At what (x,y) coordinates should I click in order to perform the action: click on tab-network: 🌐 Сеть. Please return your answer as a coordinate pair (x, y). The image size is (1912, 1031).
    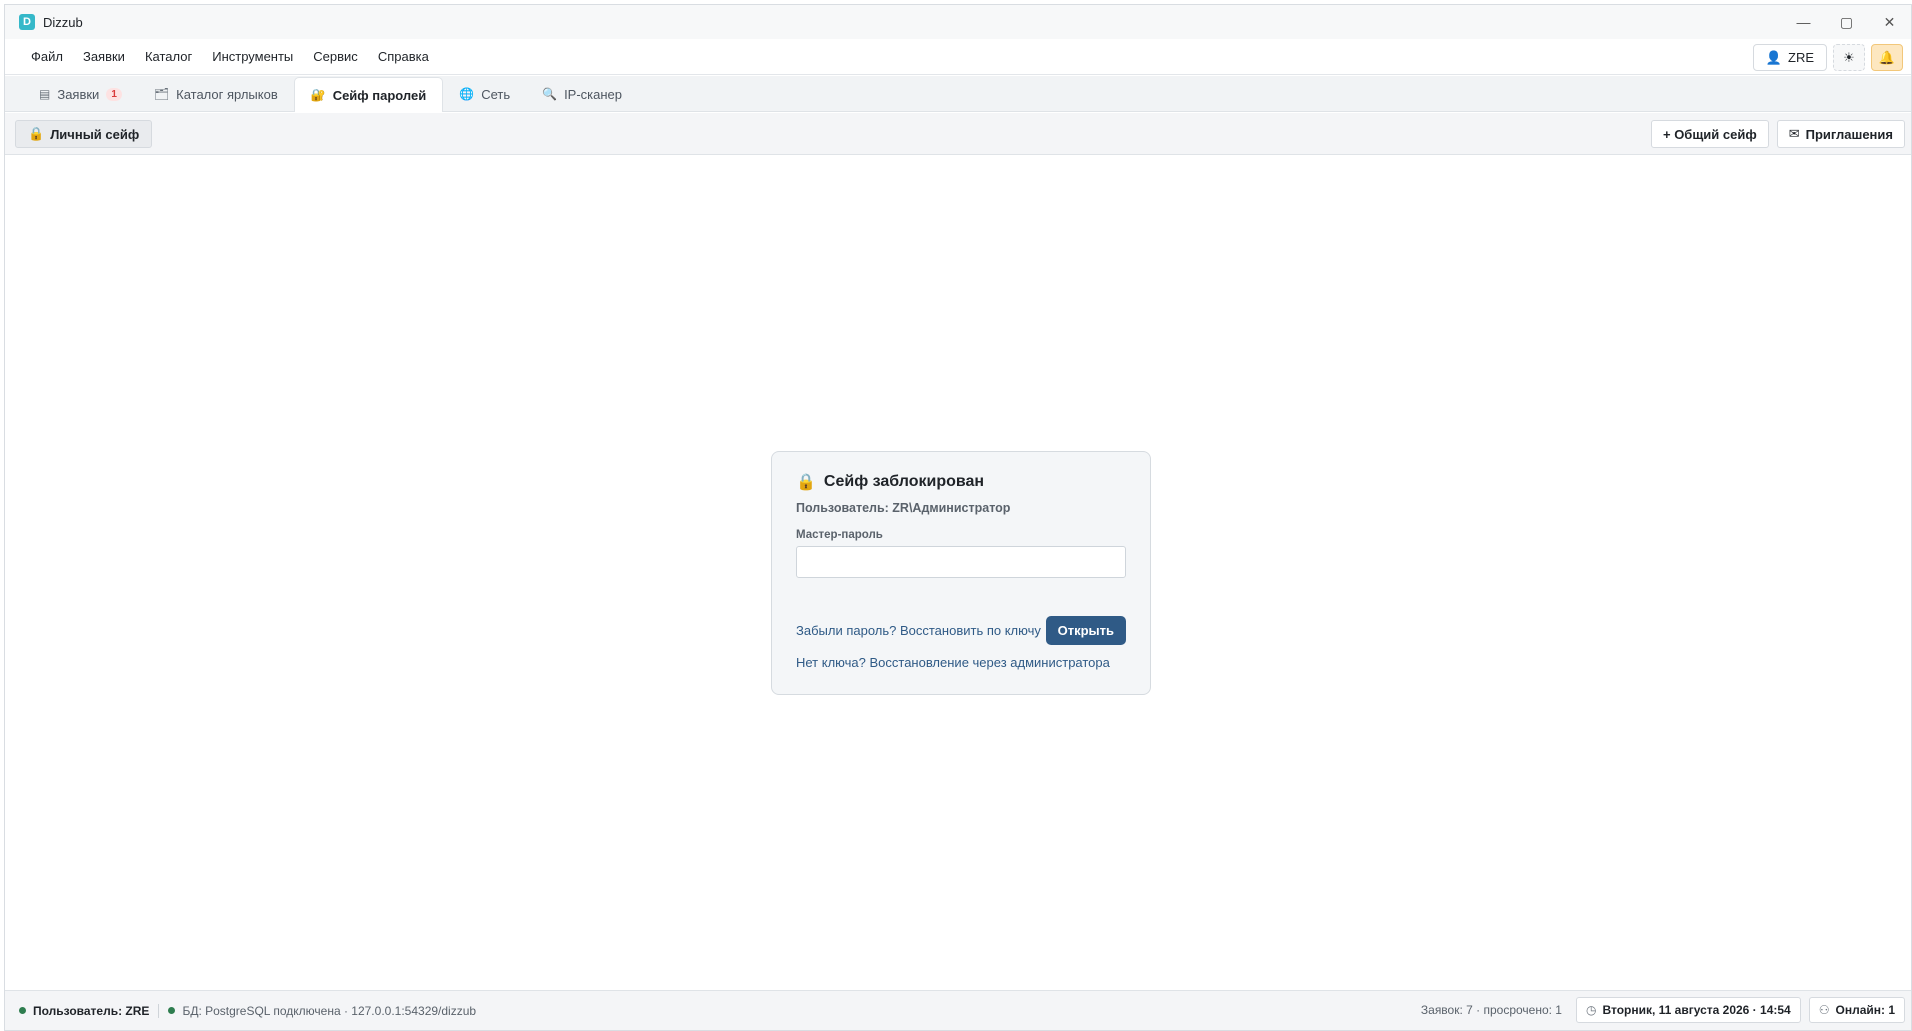
    Looking at the image, I should click on (484, 94).